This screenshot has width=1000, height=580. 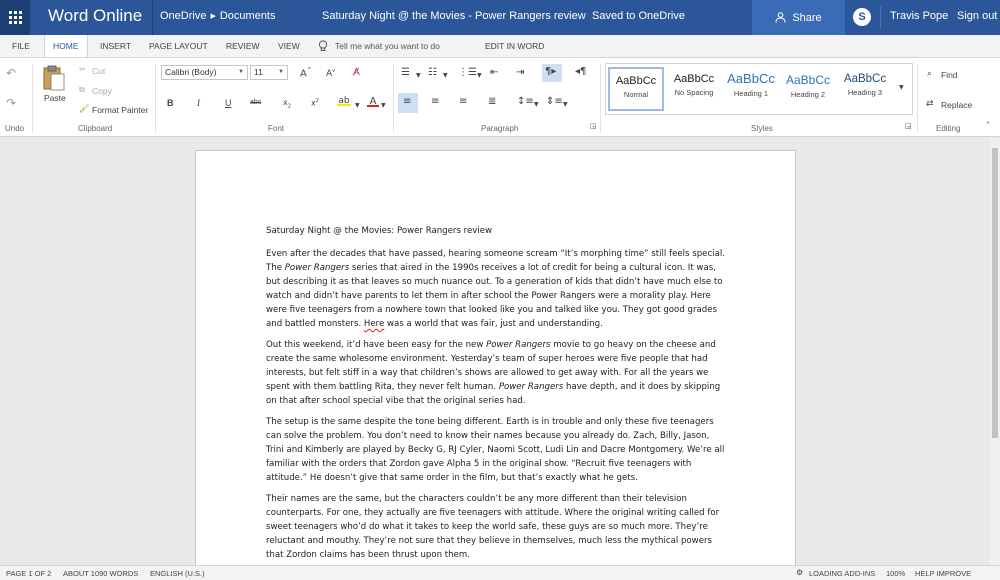 I want to click on cut-button: Cut, so click(x=98, y=71).